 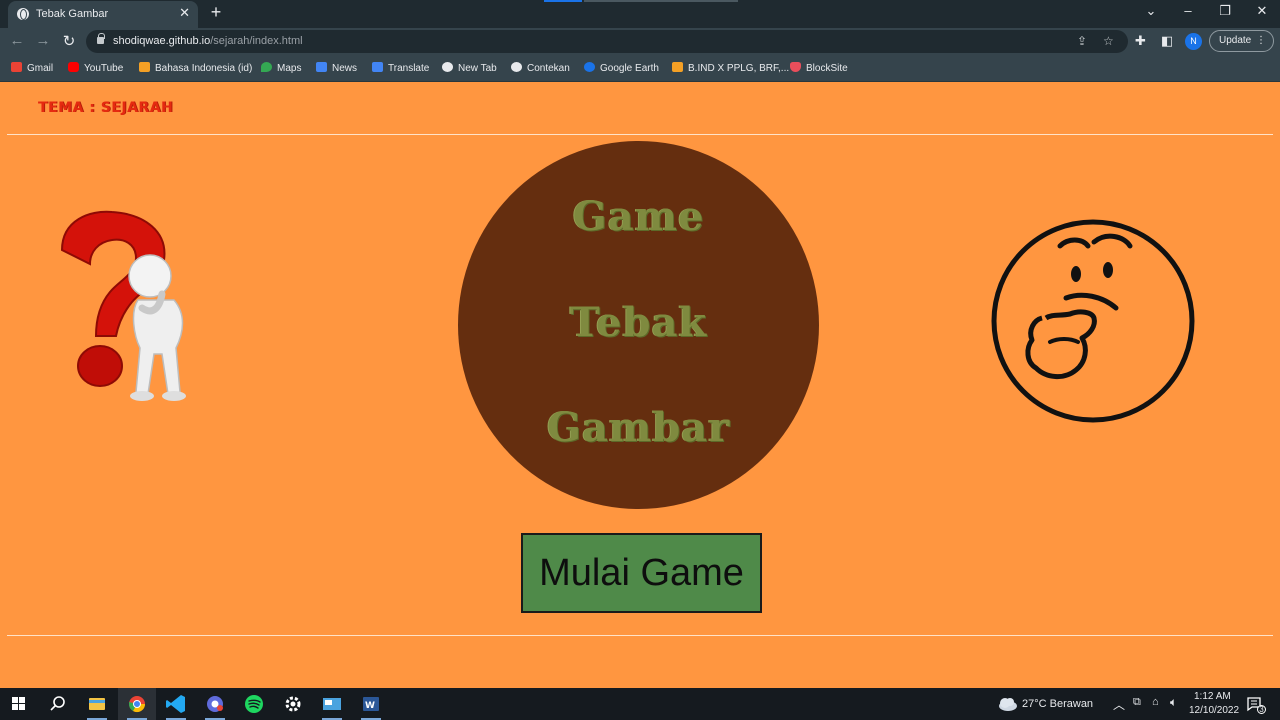 What do you see at coordinates (1212, 696) in the screenshot?
I see `clock-time: 1:12 AM` at bounding box center [1212, 696].